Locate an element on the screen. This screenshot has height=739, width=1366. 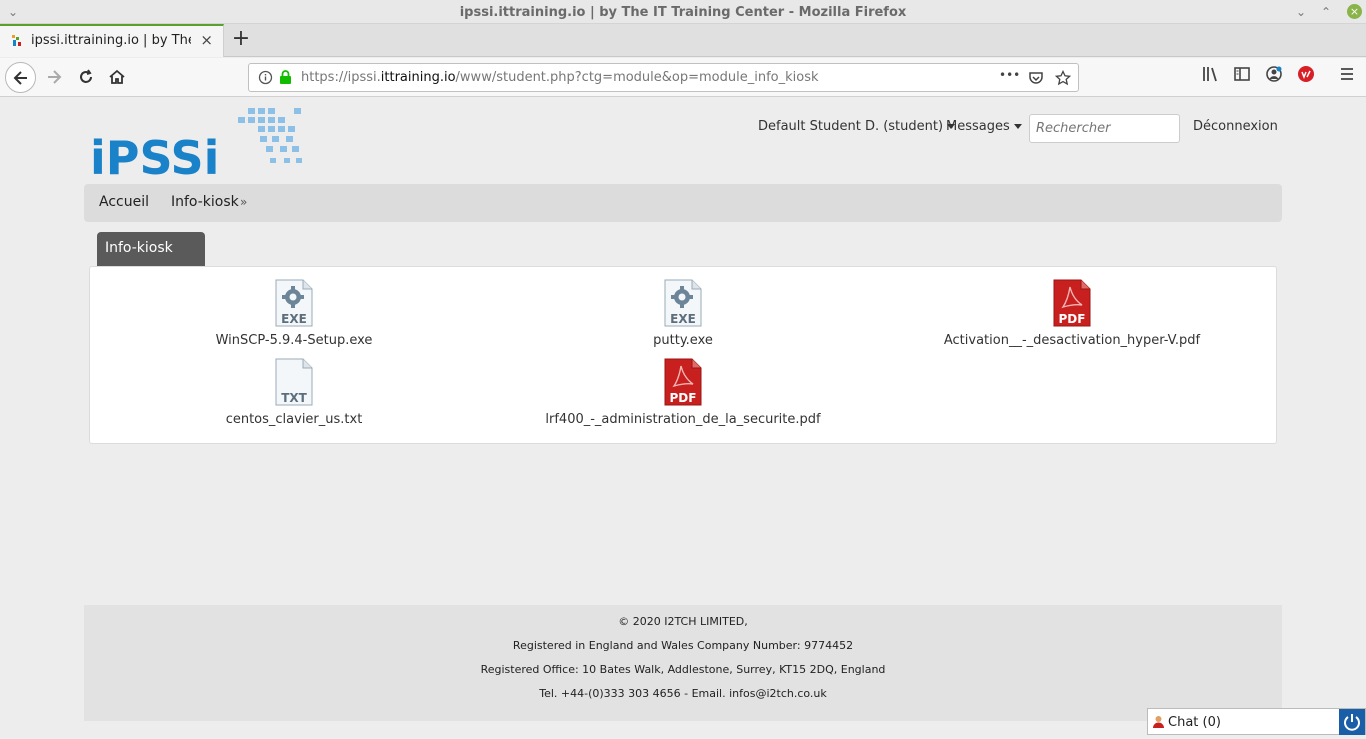
tab-title: ipssi.ittraining.io | by The IT is located at coordinates (111, 40).